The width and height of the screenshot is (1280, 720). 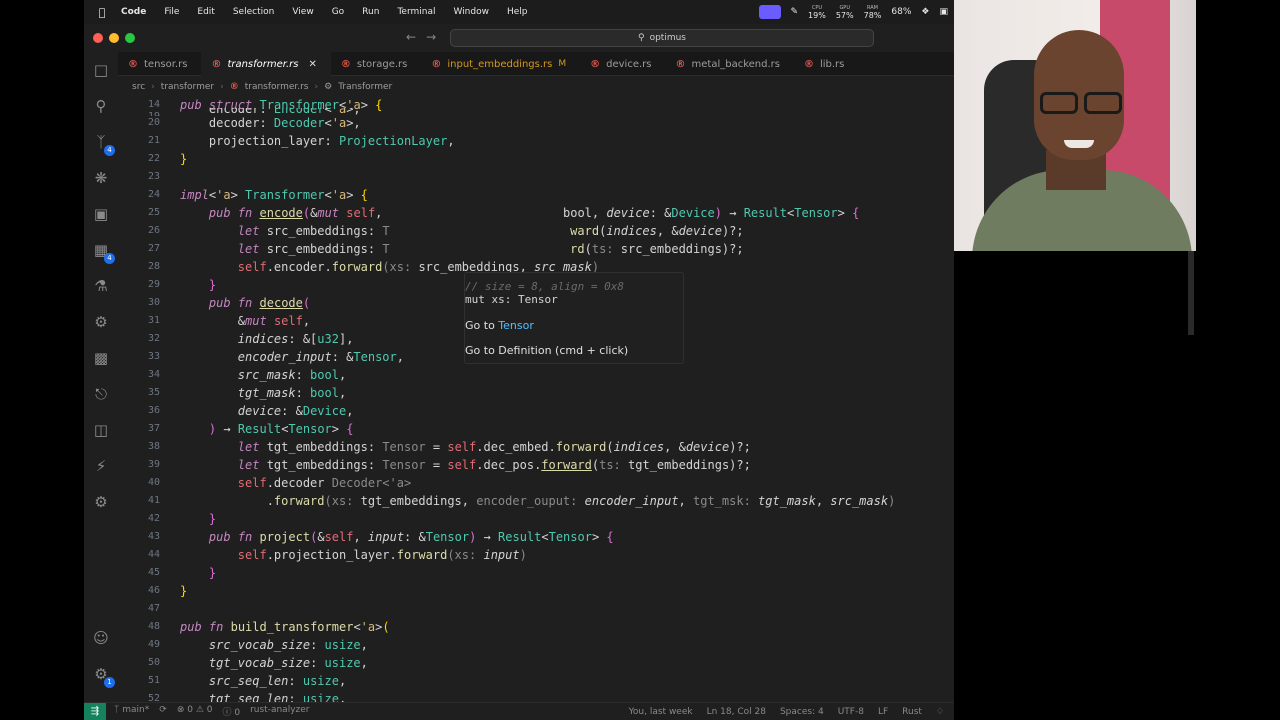 I want to click on menu-run: Run, so click(x=370, y=12).